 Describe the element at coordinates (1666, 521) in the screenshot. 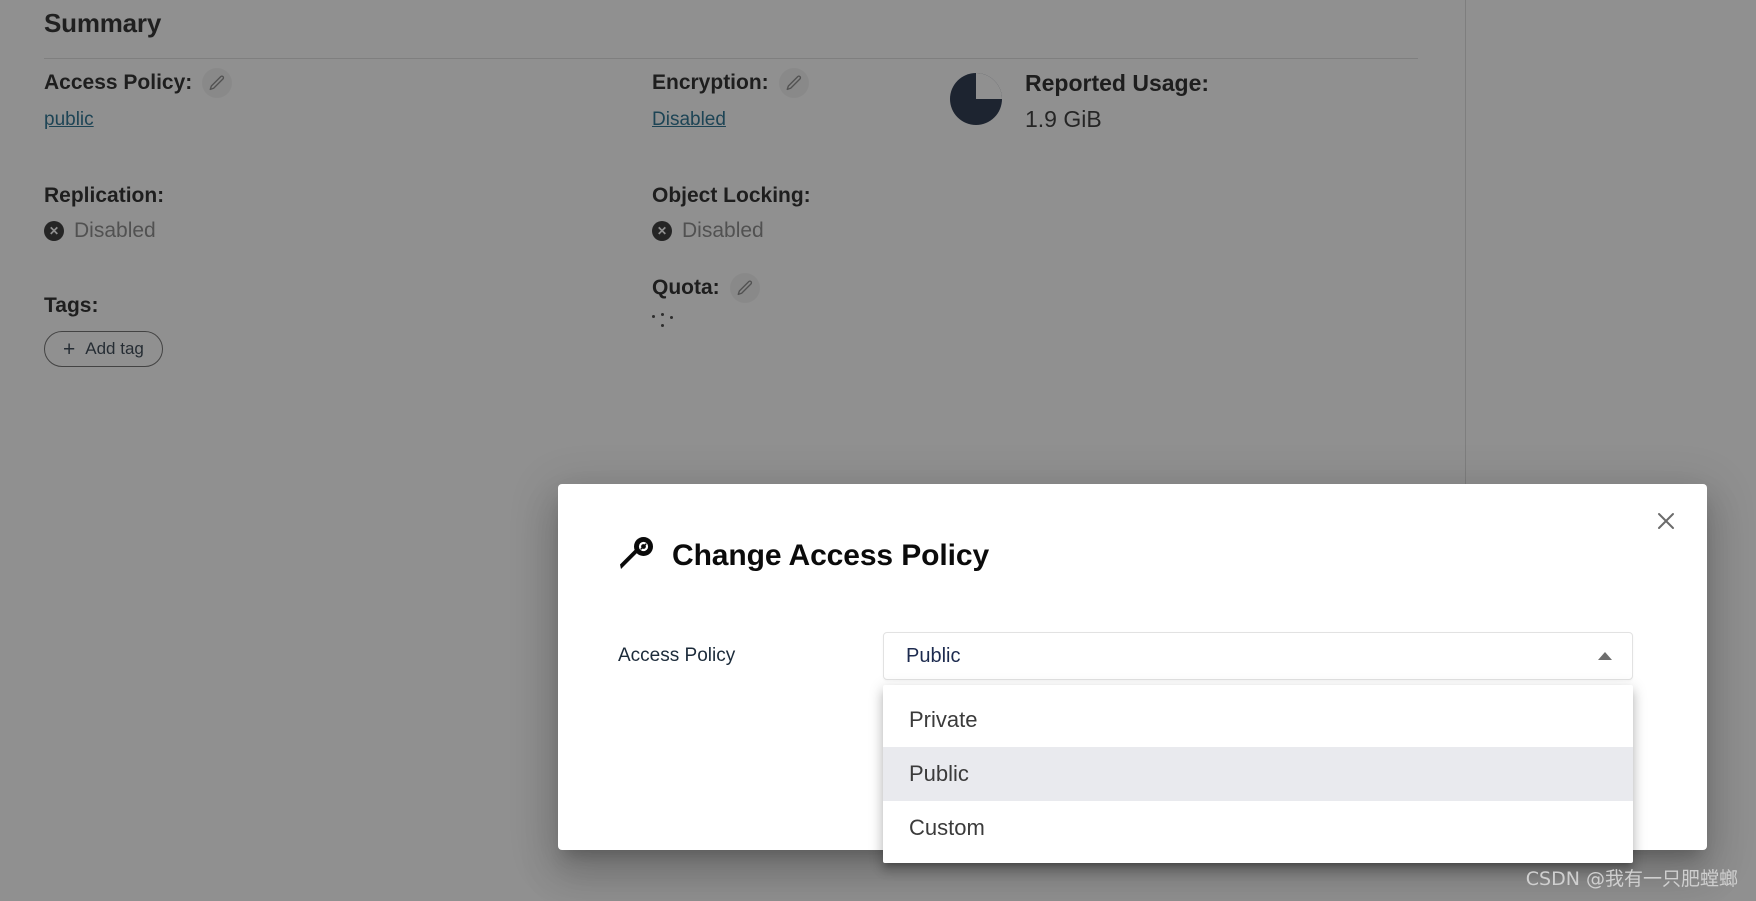

I see `close-x-icon` at that location.